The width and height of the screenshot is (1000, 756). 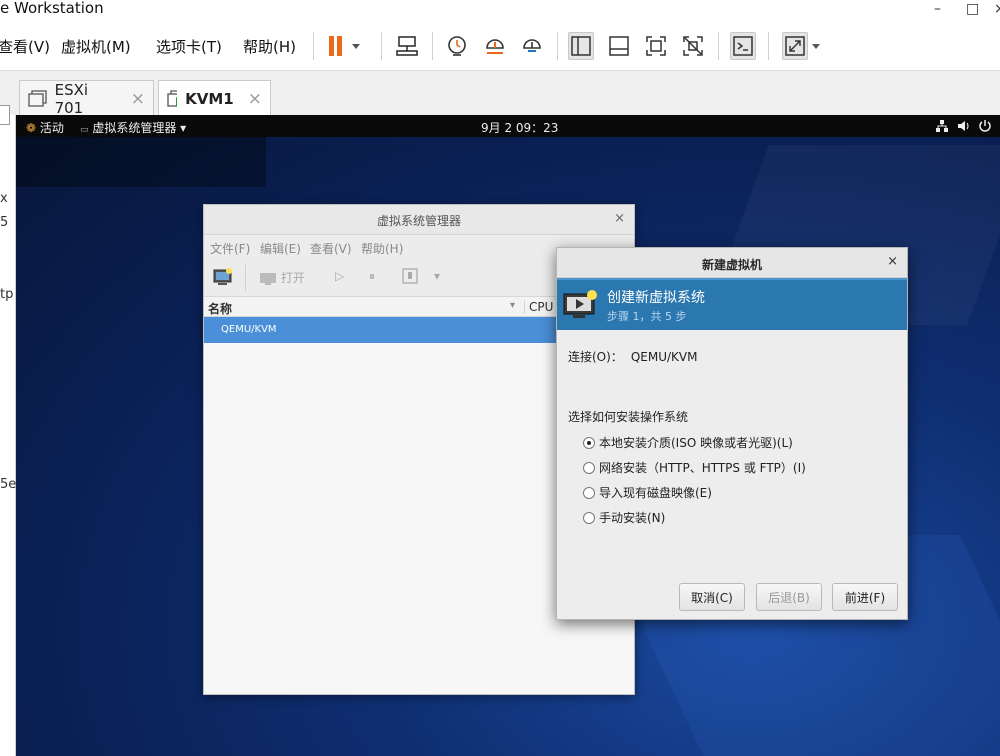 I want to click on snapshot-manager-icon, so click(x=532, y=45).